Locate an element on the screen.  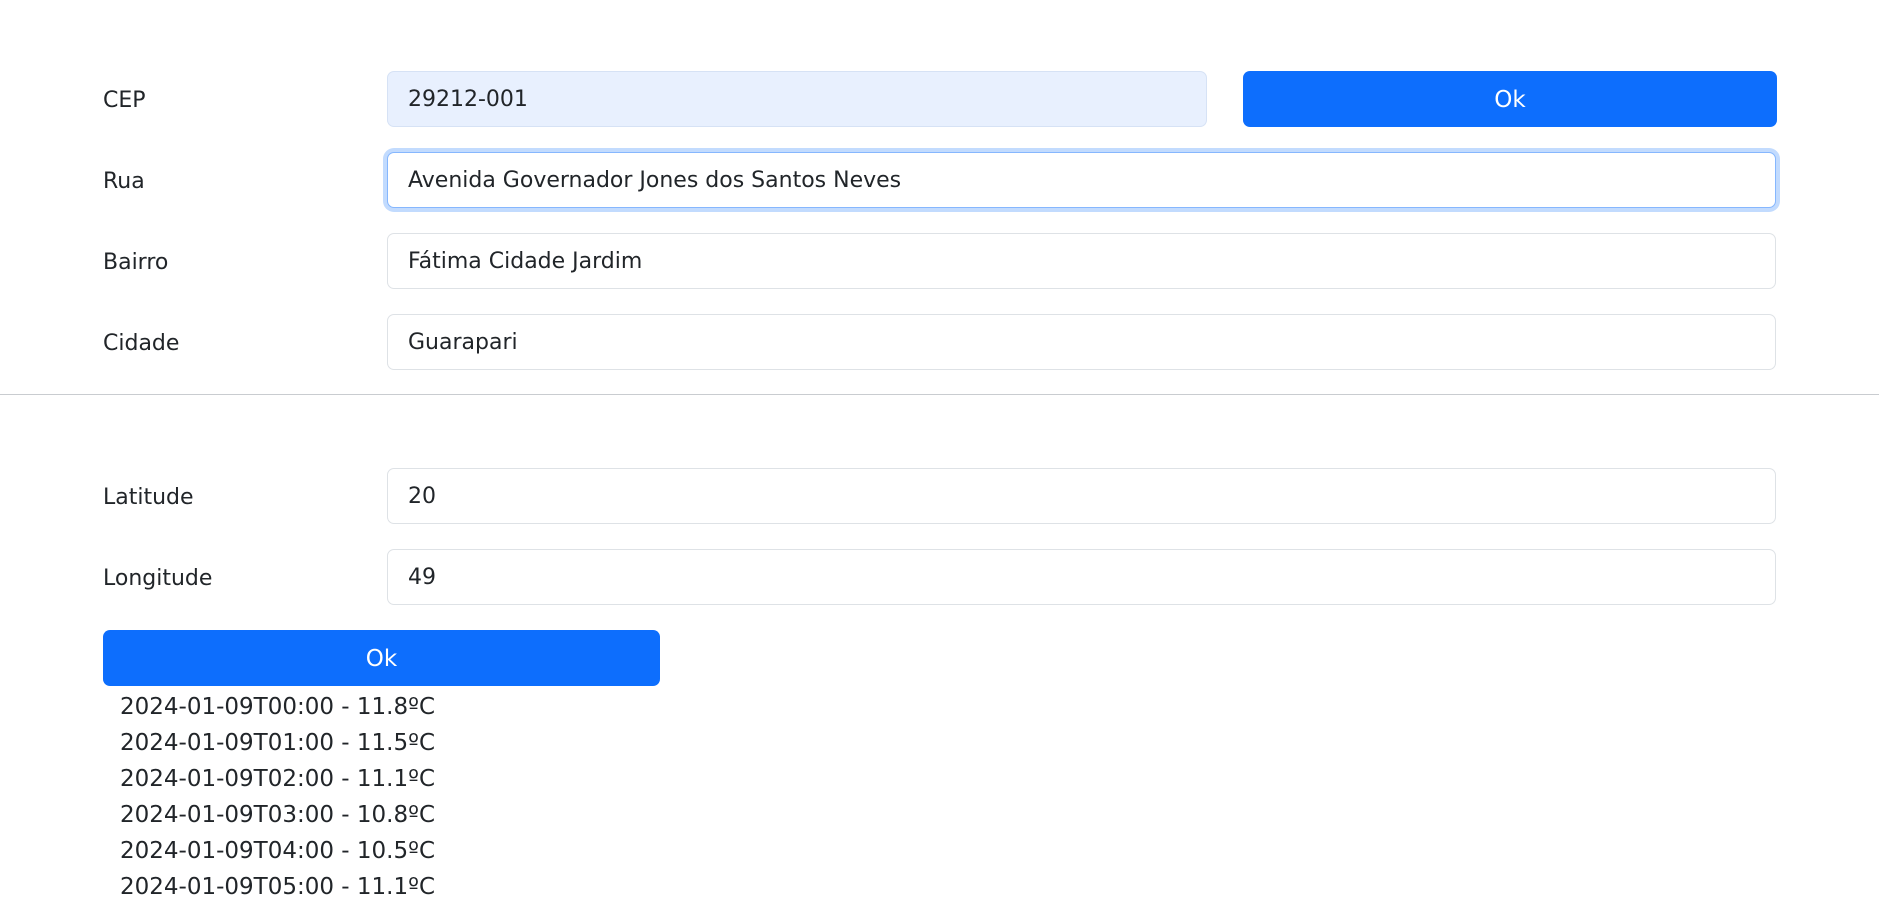
forecast-item: 2024-01-09T02:00 - 11.1ºC is located at coordinates (278, 779).